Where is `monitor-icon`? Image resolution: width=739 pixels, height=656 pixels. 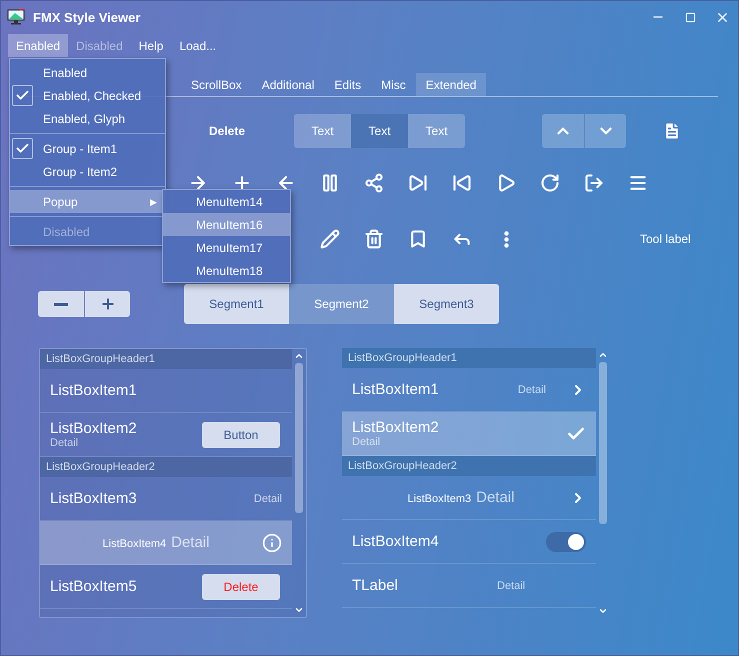
monitor-icon is located at coordinates (16, 17).